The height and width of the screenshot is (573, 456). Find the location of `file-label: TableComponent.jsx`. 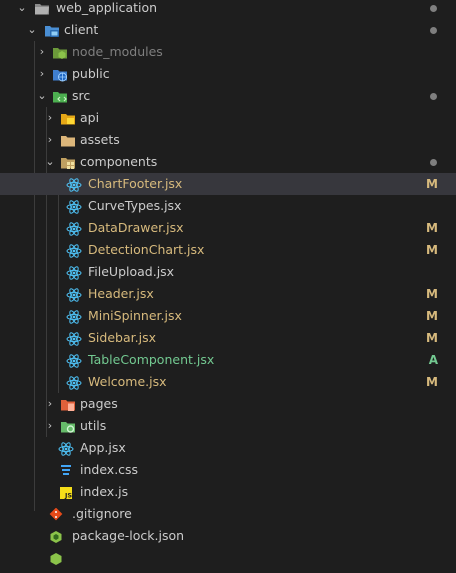

file-label: TableComponent.jsx is located at coordinates (151, 359).